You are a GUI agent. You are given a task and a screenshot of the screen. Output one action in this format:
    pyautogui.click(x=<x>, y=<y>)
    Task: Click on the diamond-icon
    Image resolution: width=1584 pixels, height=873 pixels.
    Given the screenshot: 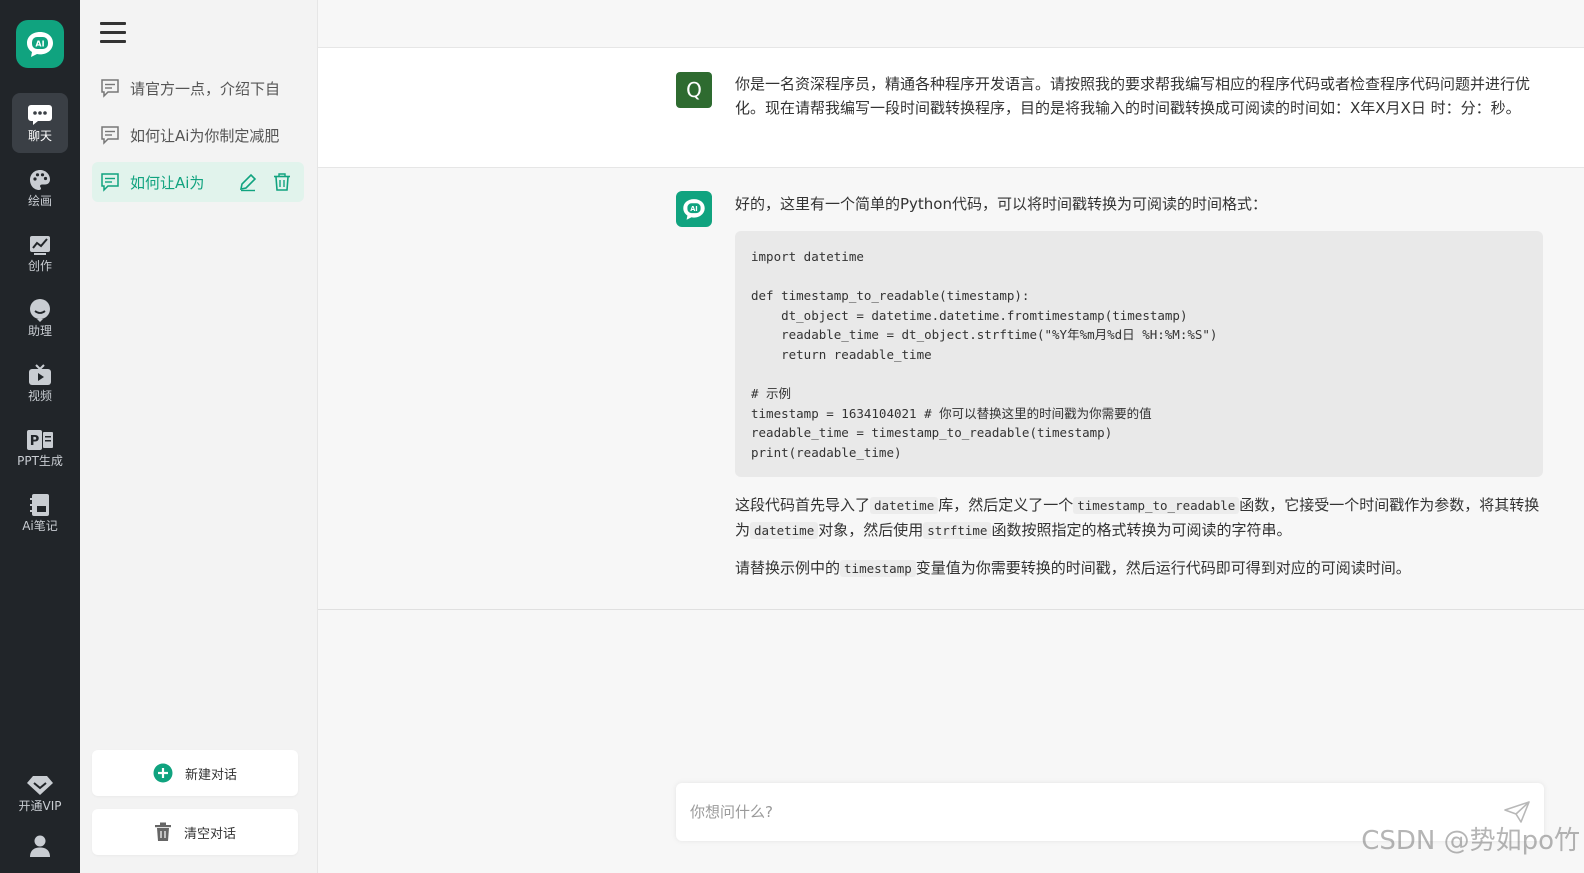 What is the action you would take?
    pyautogui.click(x=40, y=785)
    